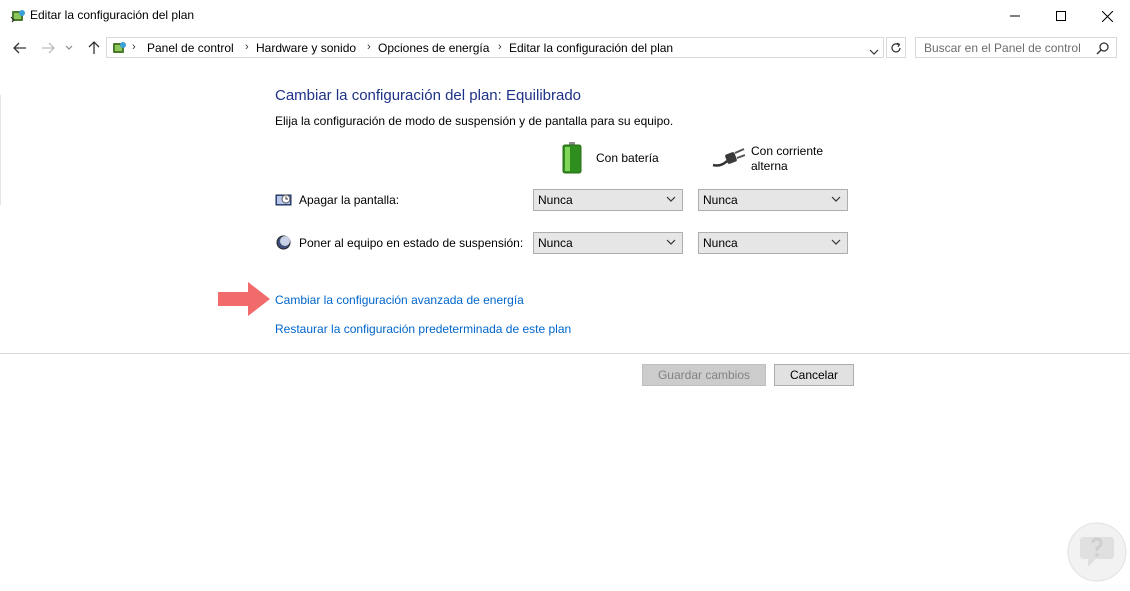 The image size is (1130, 591). Describe the element at coordinates (773, 243) in the screenshot. I see `sleep-ac-select: Nunca` at that location.